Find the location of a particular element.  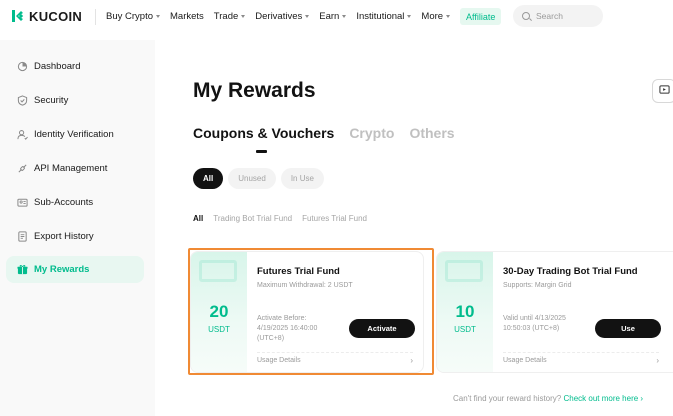

status-filter-group: All Unused In Use is located at coordinates (258, 178).